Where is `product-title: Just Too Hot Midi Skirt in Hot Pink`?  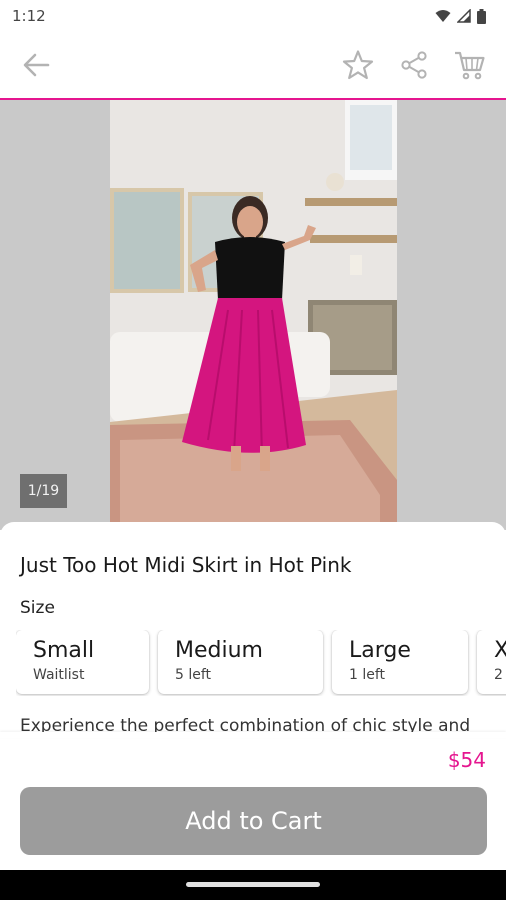 product-title: Just Too Hot Midi Skirt in Hot Pink is located at coordinates (186, 565).